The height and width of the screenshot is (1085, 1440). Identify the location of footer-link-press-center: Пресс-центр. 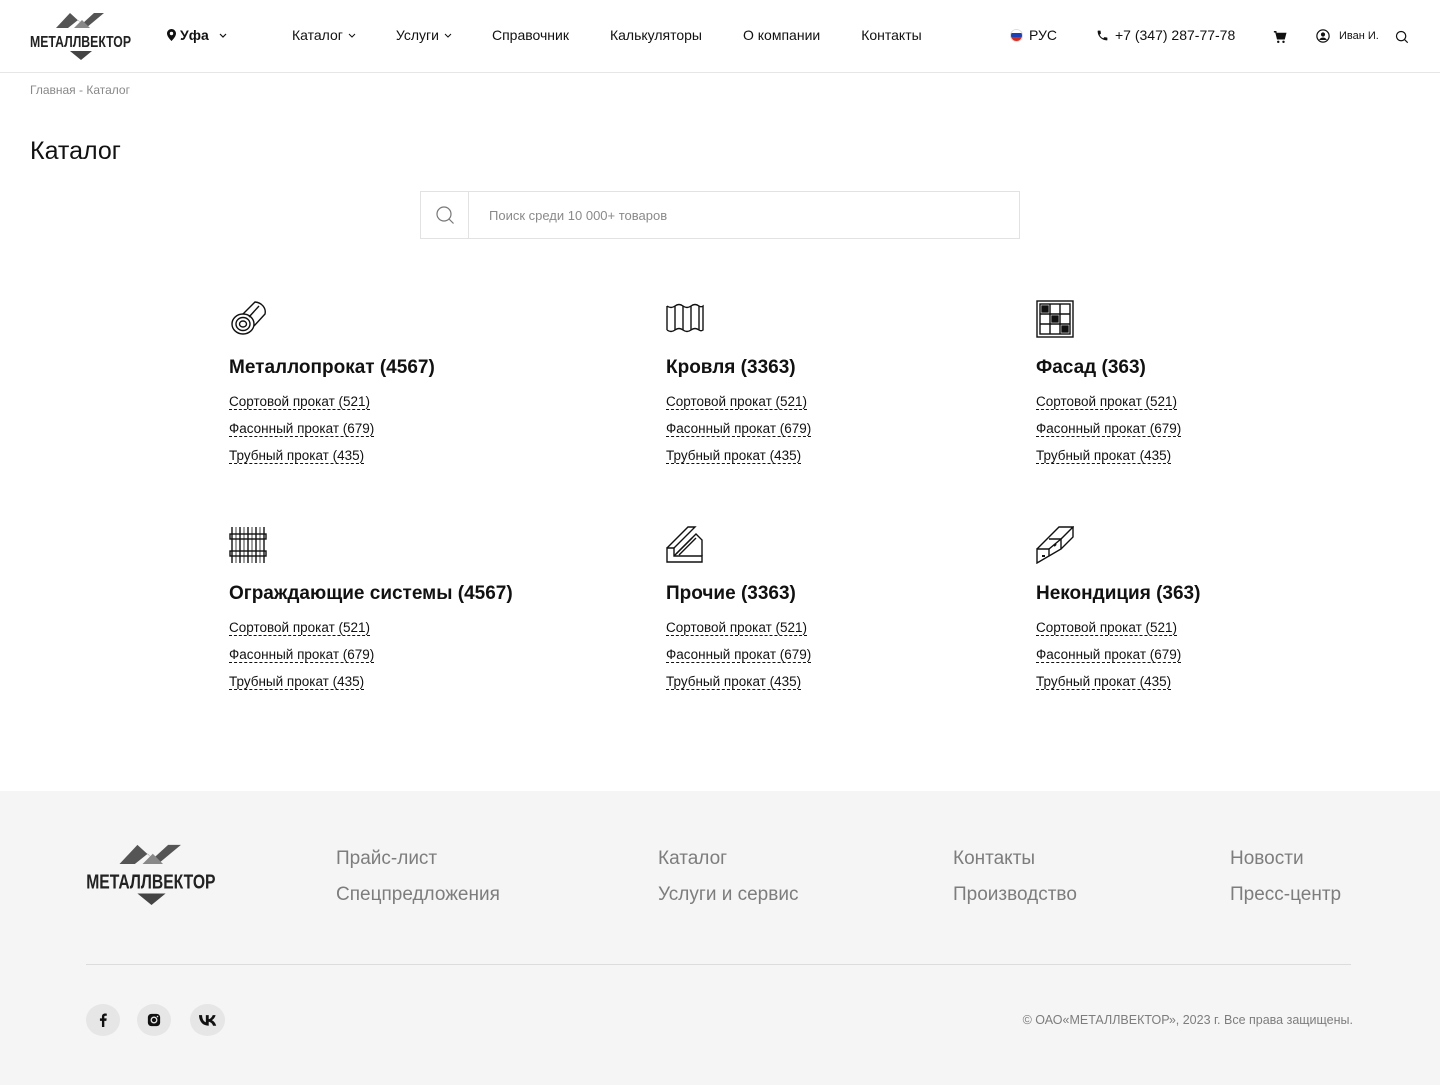
(1285, 895).